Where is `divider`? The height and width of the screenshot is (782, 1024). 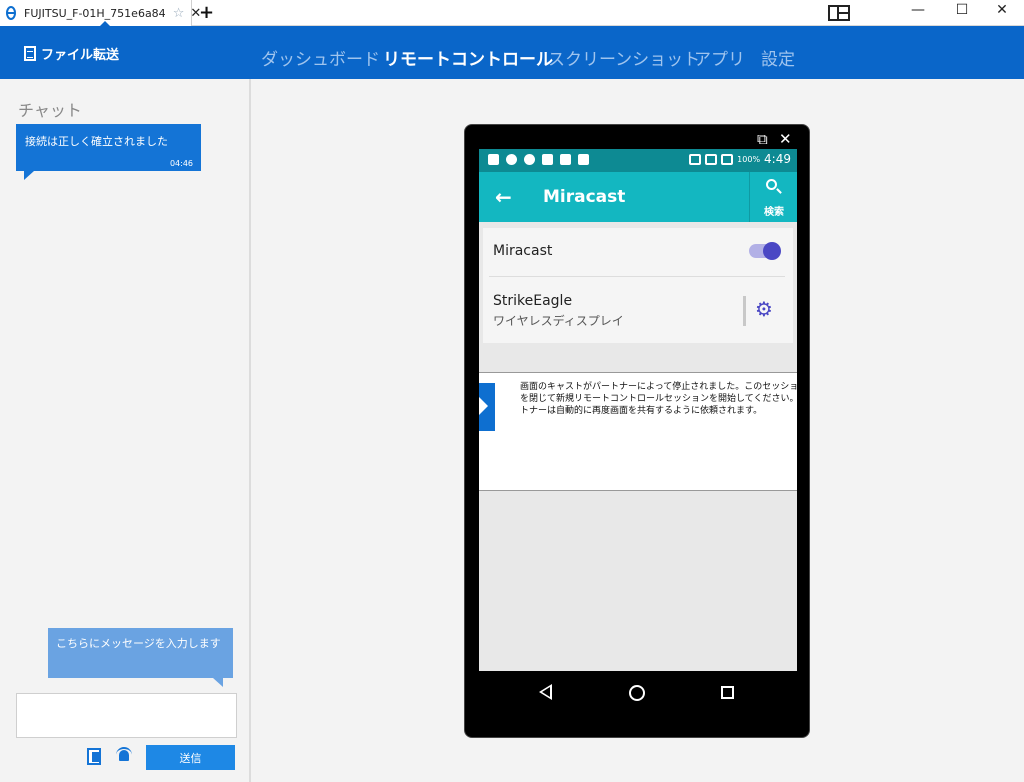
divider is located at coordinates (637, 276).